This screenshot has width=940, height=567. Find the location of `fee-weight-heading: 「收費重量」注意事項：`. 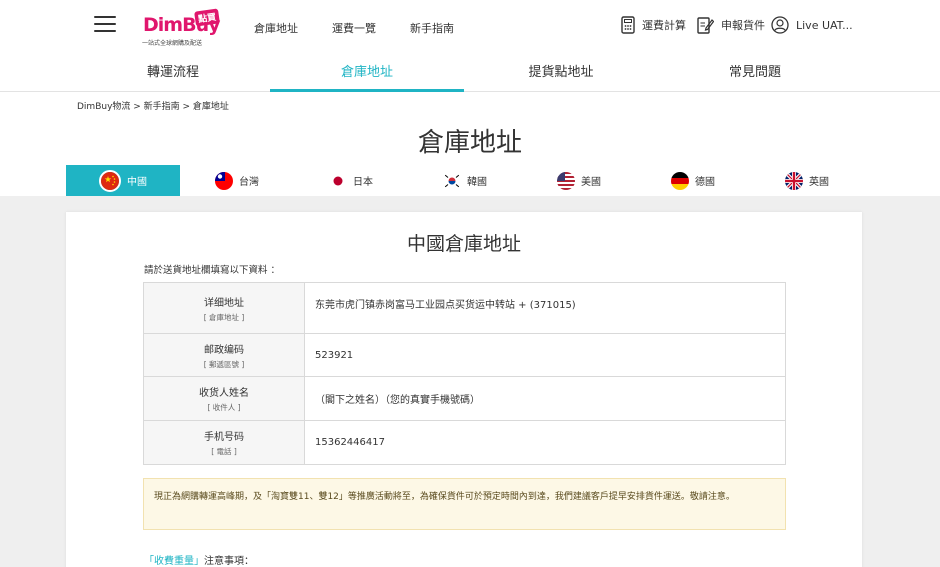

fee-weight-heading: 「收費重量」注意事項： is located at coordinates (199, 559).